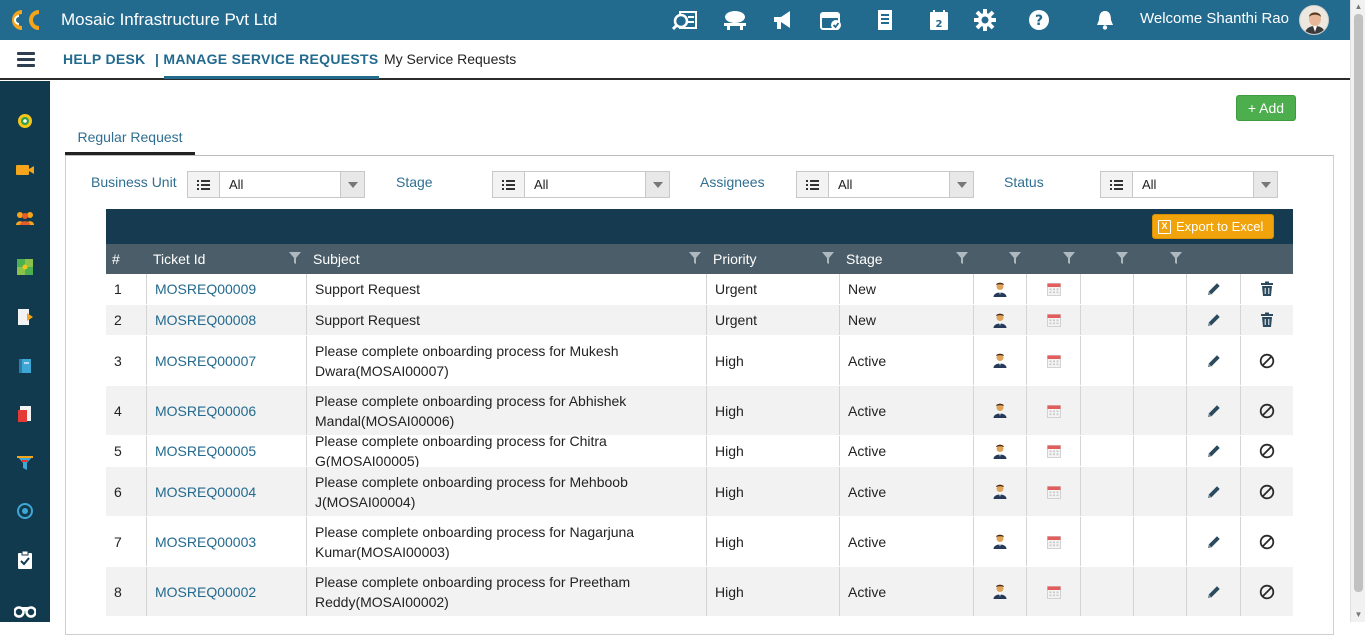 This screenshot has height=635, width=1365. I want to click on export-to-excel-button: X Export to Excel, so click(1213, 226).